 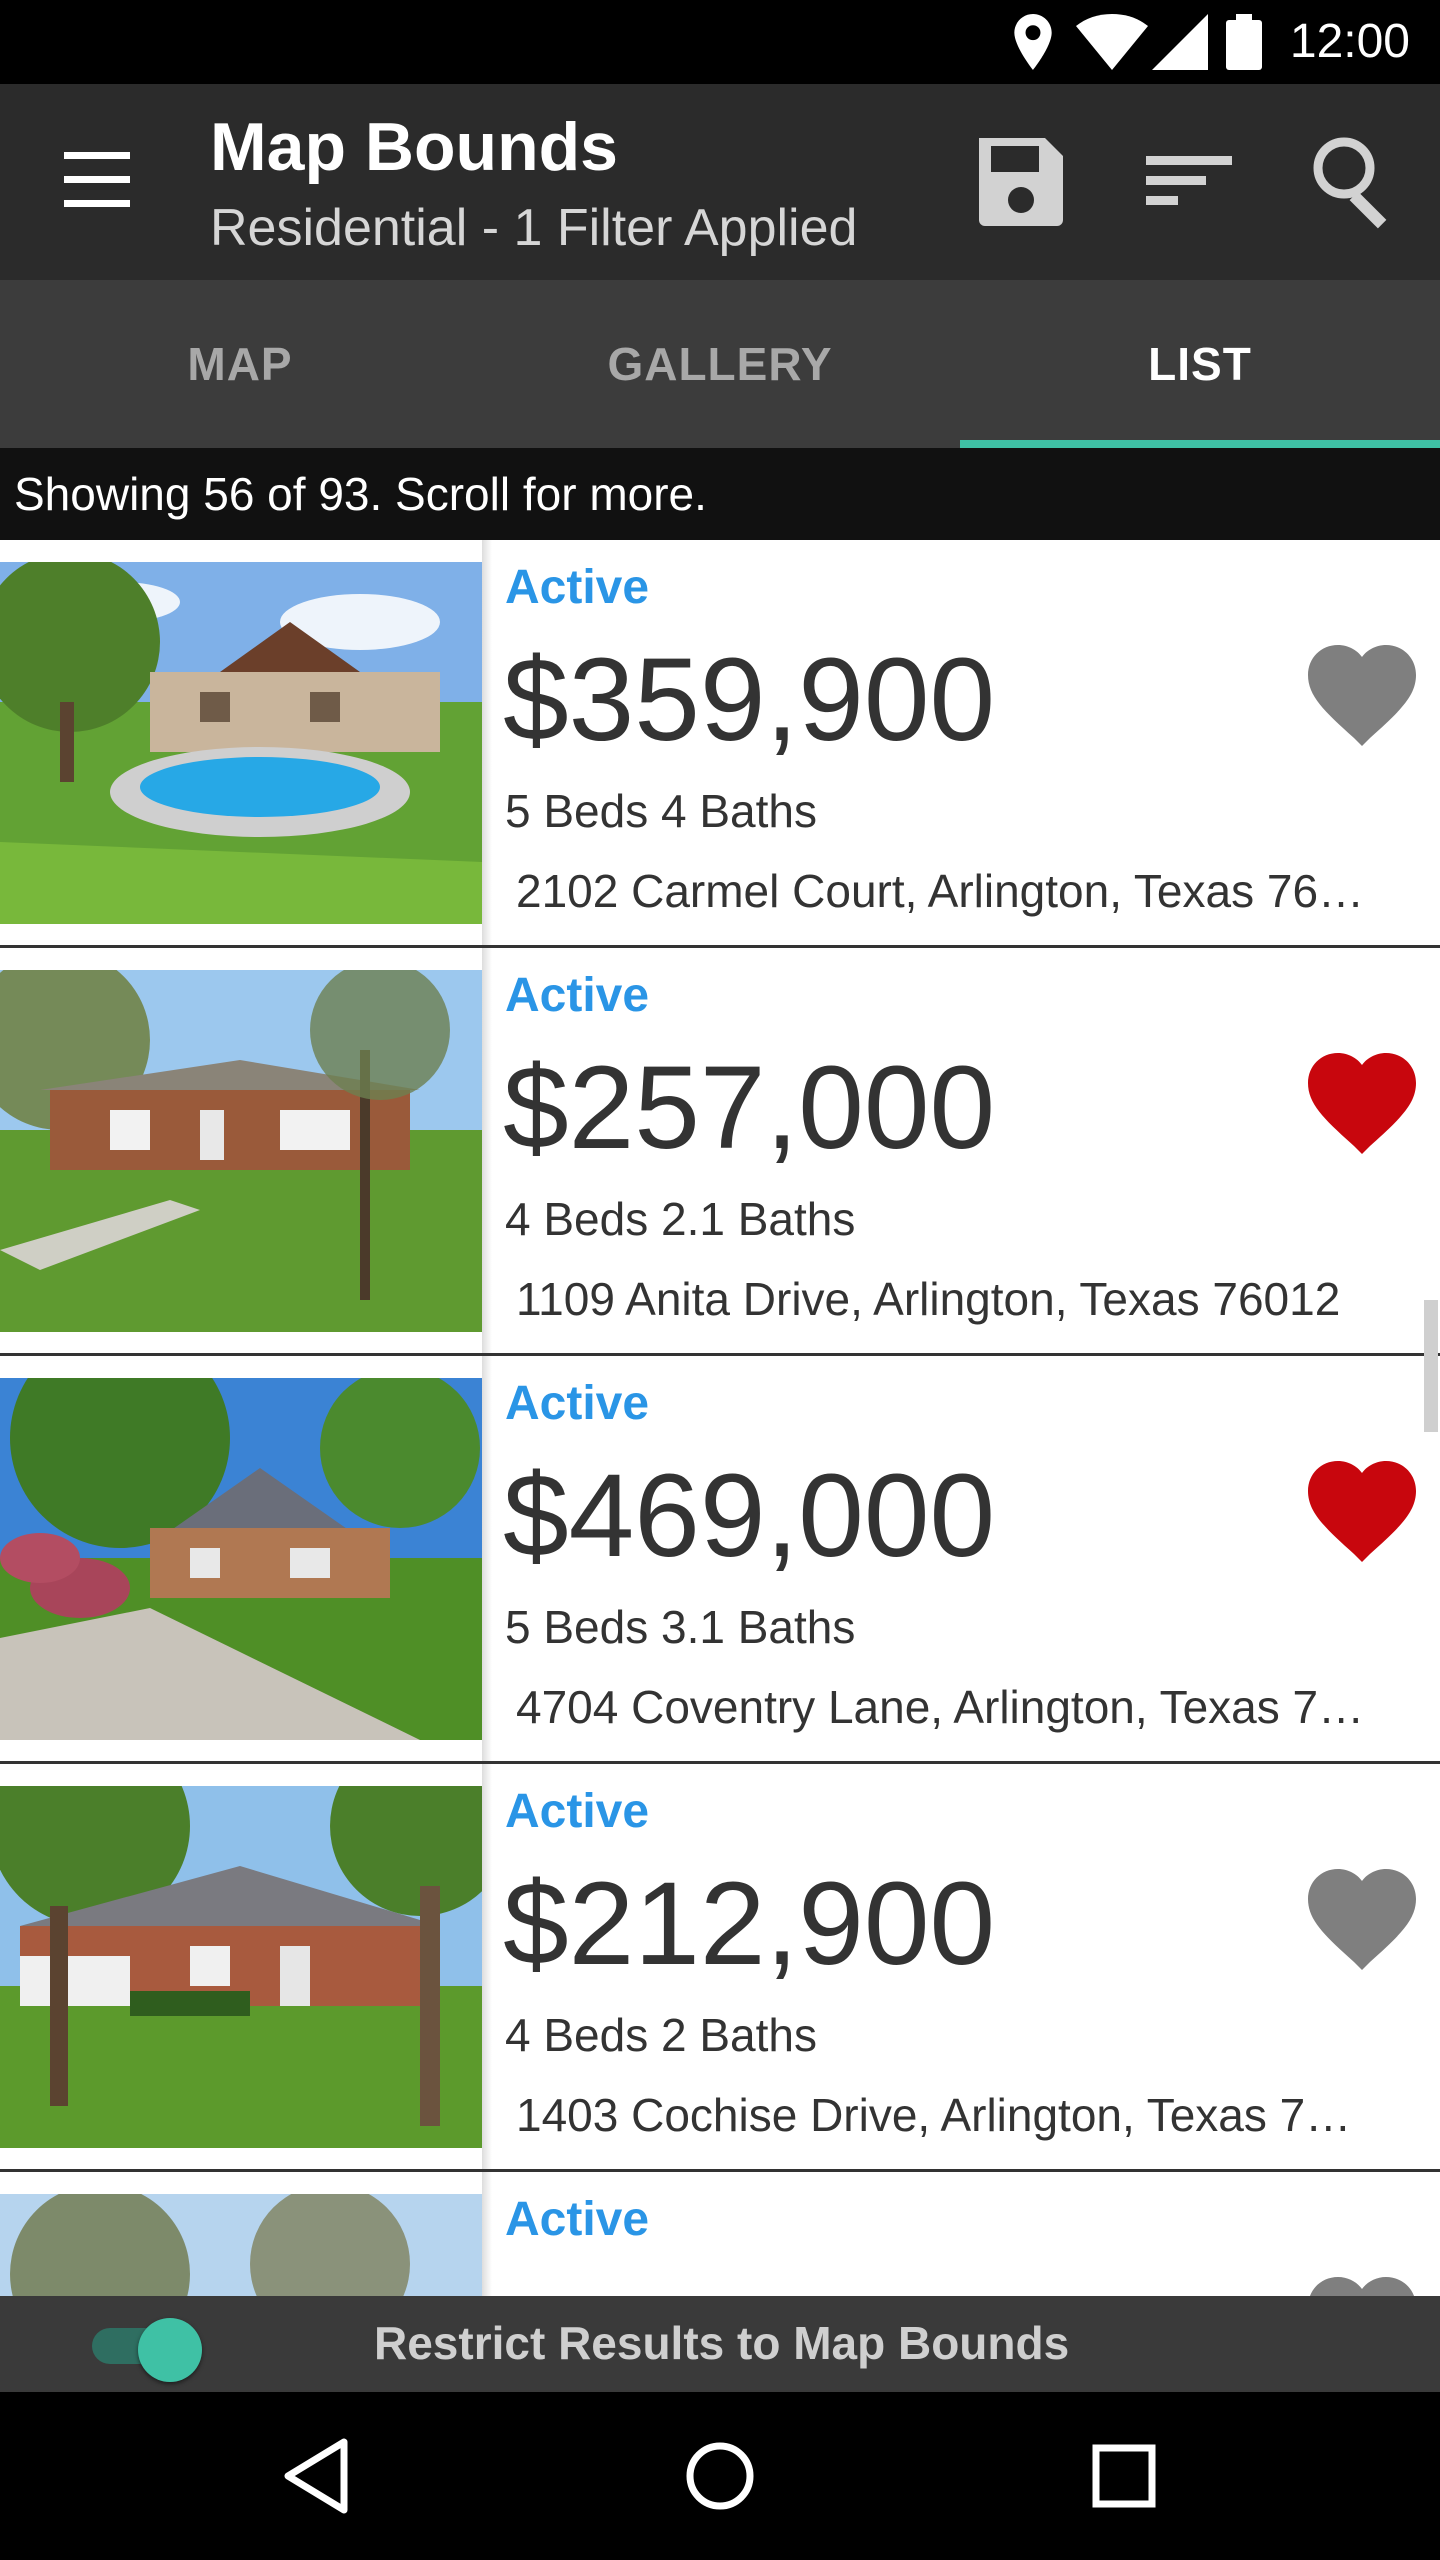 I want to click on map-bounds-bar: Restrict Results to Map Bounds, so click(x=720, y=2344).